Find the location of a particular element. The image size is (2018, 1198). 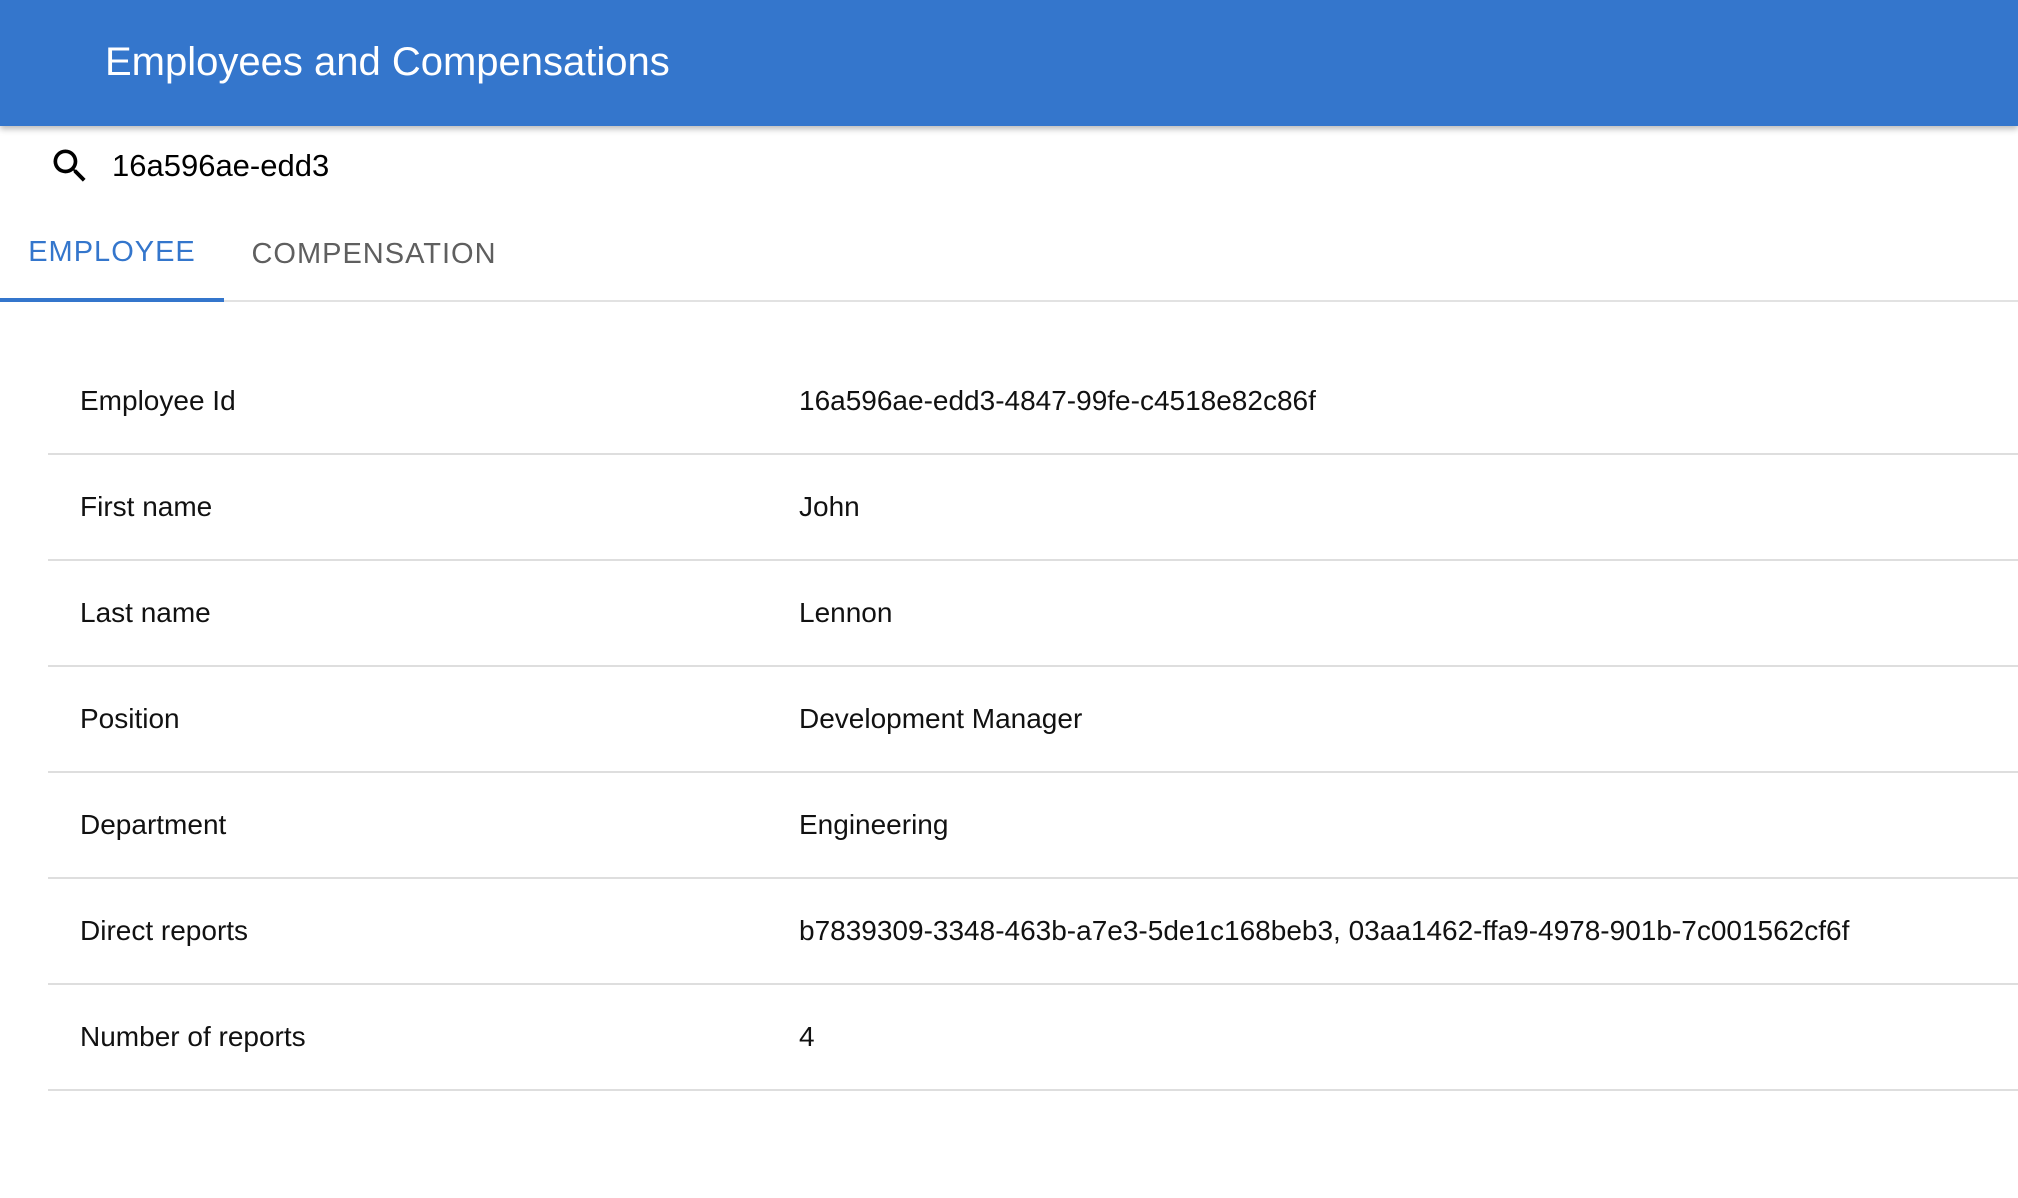

row-value: Development Manager is located at coordinates (941, 718).